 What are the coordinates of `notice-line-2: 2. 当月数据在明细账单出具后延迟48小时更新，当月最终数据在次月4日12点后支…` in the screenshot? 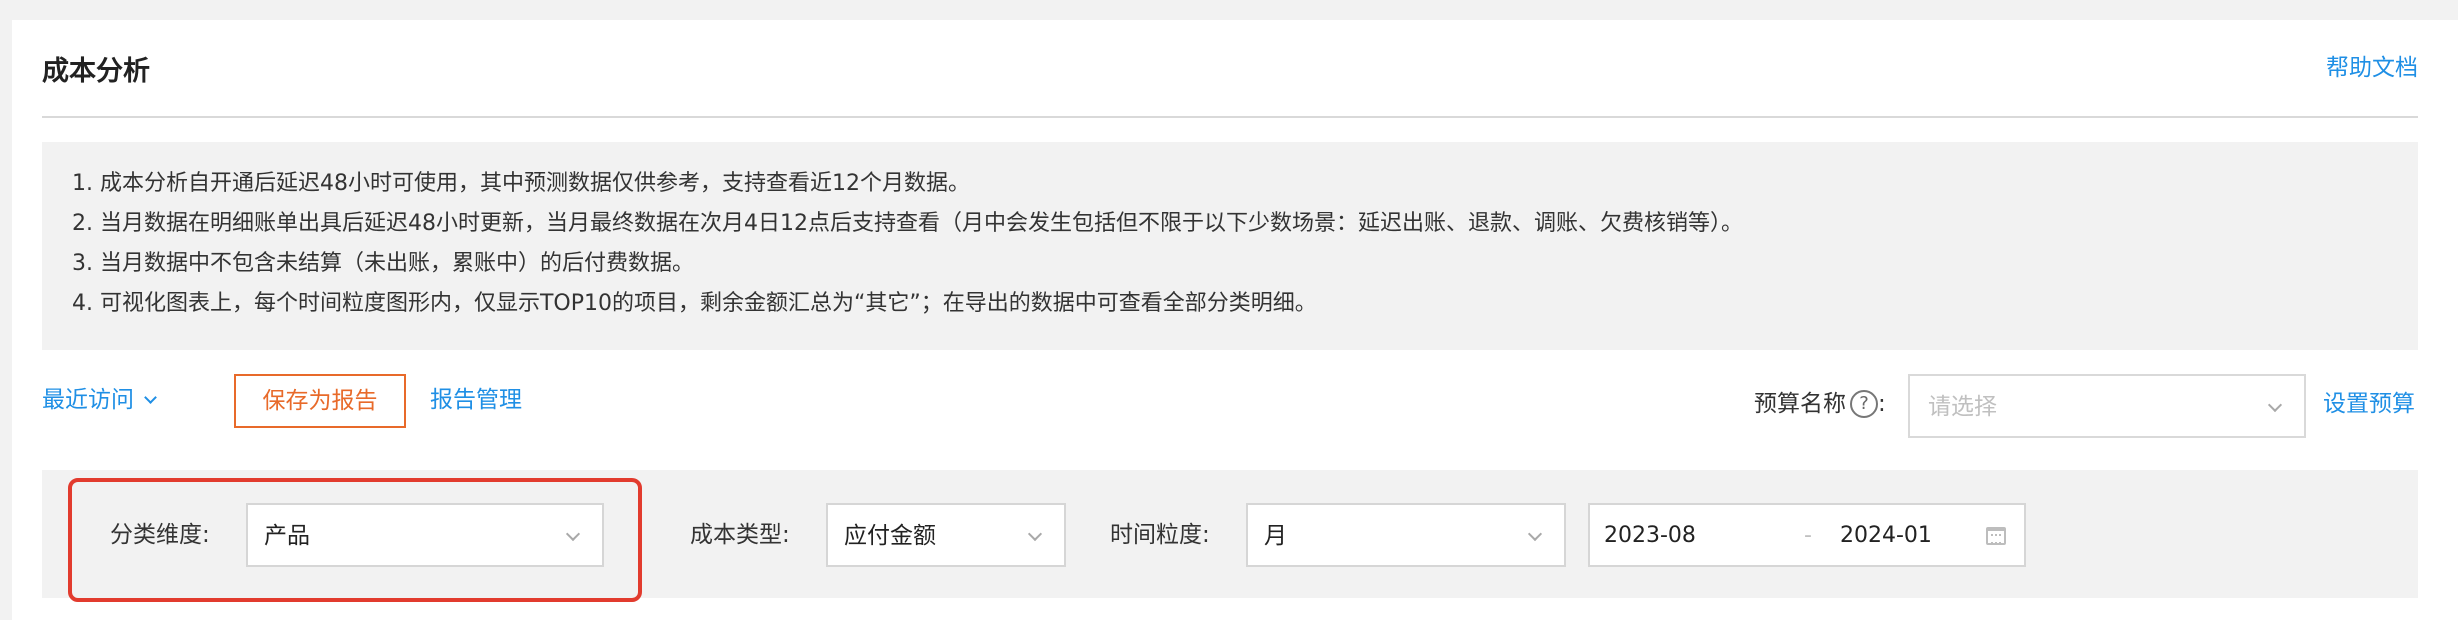 It's located at (907, 223).